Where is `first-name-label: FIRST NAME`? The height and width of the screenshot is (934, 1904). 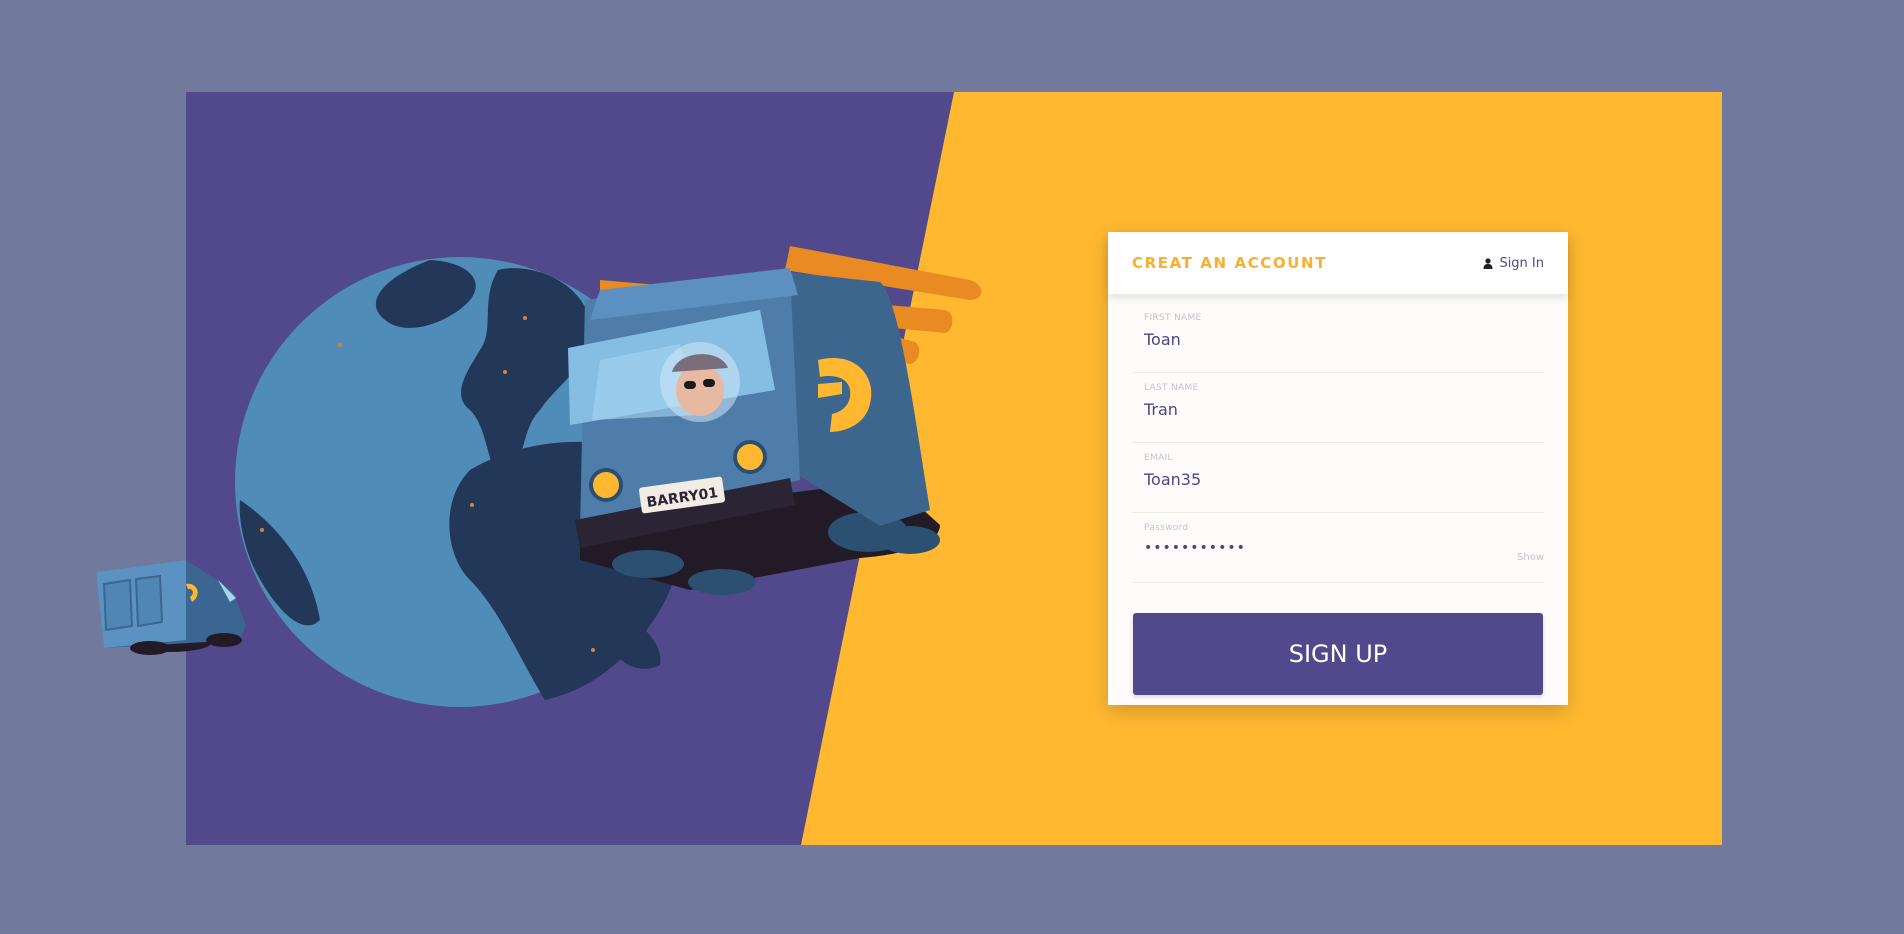 first-name-label: FIRST NAME is located at coordinates (1173, 318).